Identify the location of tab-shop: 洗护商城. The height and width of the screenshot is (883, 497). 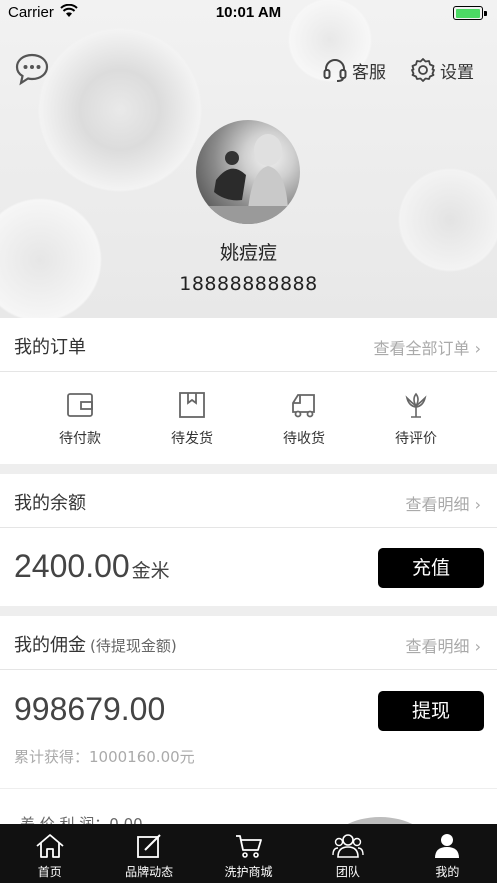
(248, 853).